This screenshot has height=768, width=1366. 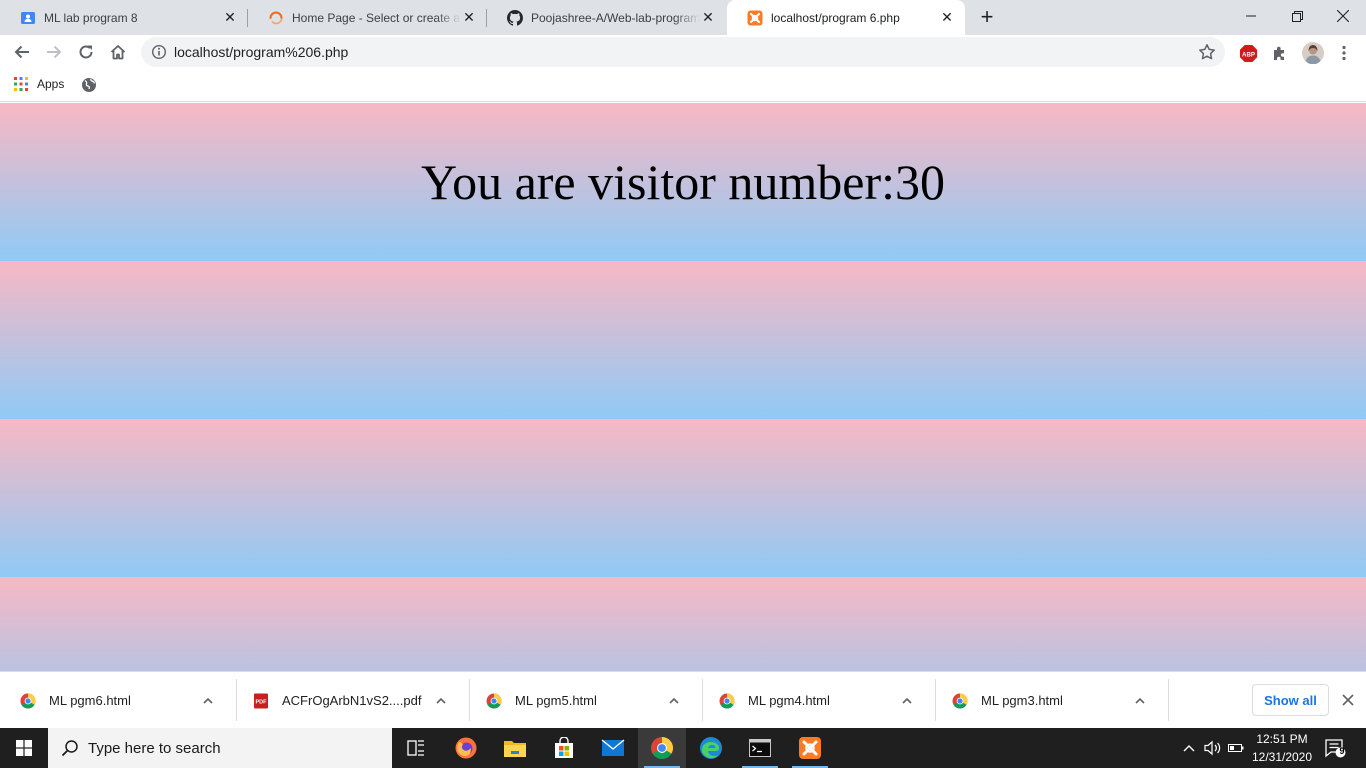 What do you see at coordinates (154, 748) in the screenshot?
I see `search-placeholder: Type here to search` at bounding box center [154, 748].